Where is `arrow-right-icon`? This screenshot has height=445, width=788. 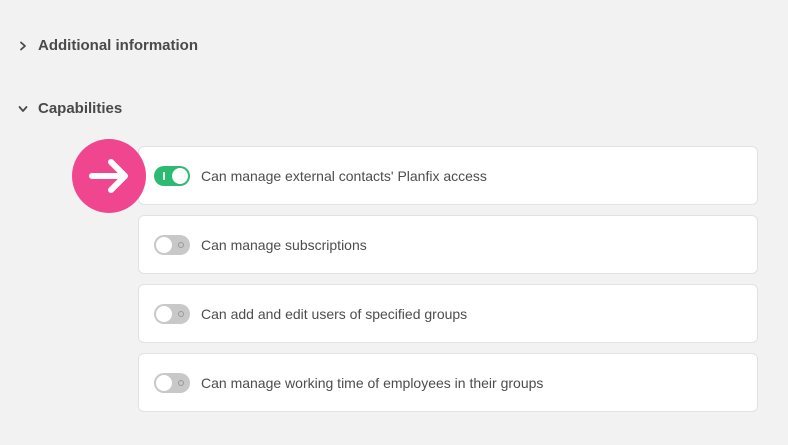
arrow-right-icon is located at coordinates (108, 176).